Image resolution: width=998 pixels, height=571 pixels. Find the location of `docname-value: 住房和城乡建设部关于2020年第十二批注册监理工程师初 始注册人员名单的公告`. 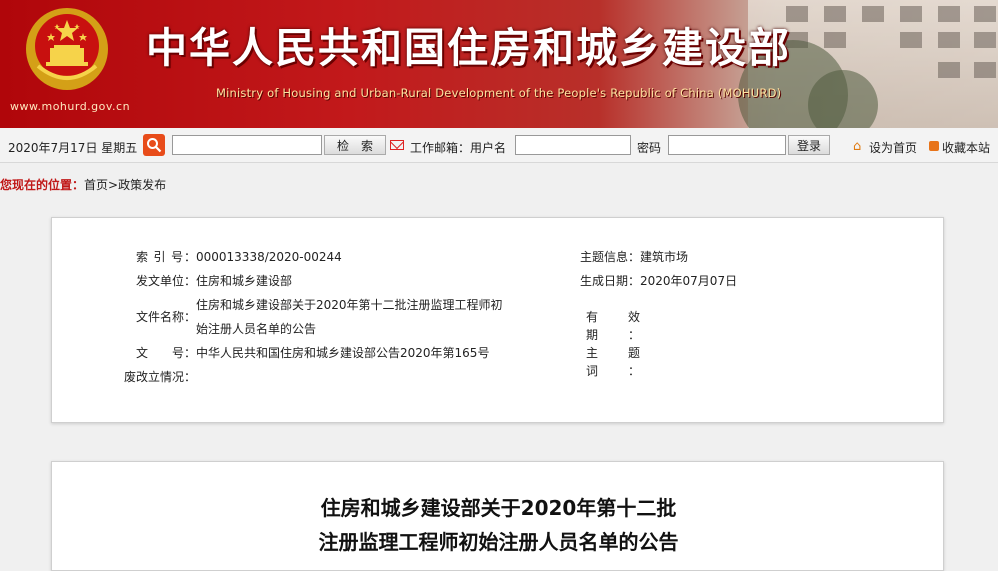

docname-value: 住房和城乡建设部关于2020年第十二批注册监理工程师初 始注册人员名单的公告 is located at coordinates (349, 317).